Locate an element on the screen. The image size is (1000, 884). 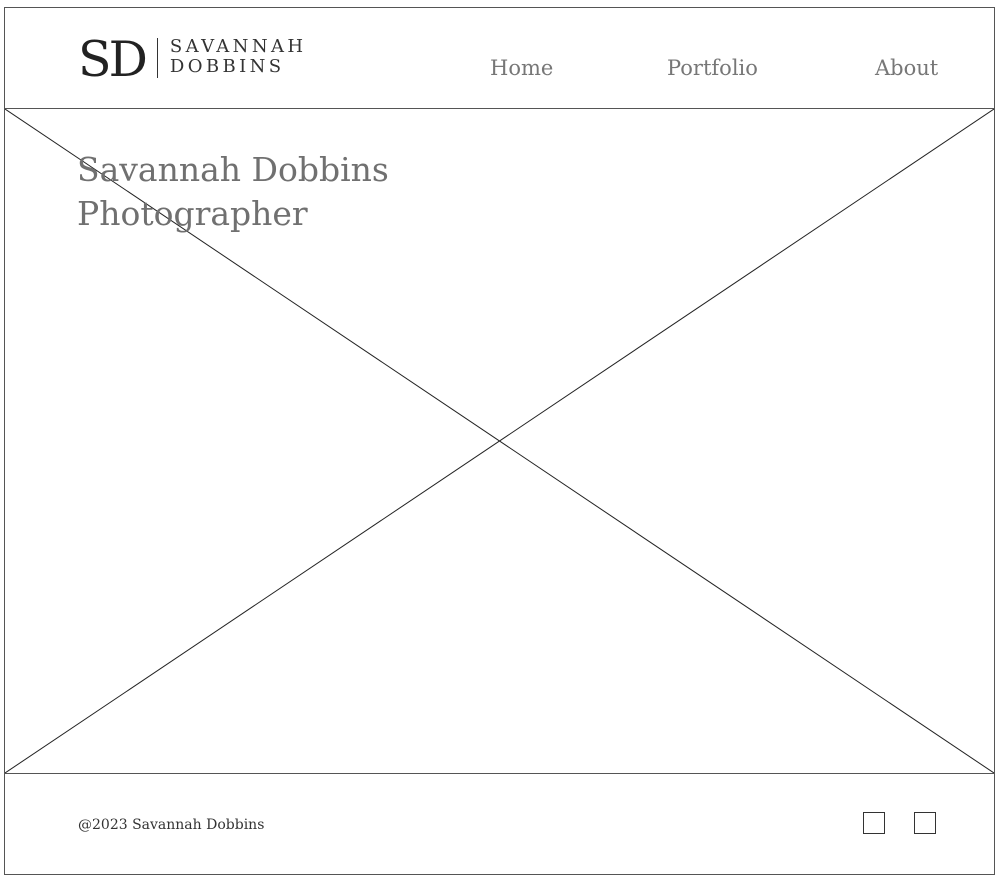
hero-title: Savannah Dobbins Photographer is located at coordinates (233, 192).